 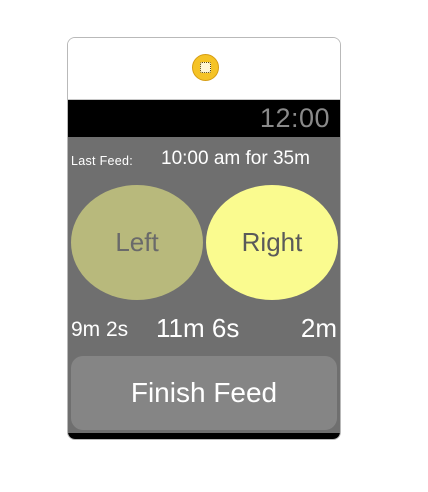 I want to click on right-duration: 2m, so click(x=318, y=328).